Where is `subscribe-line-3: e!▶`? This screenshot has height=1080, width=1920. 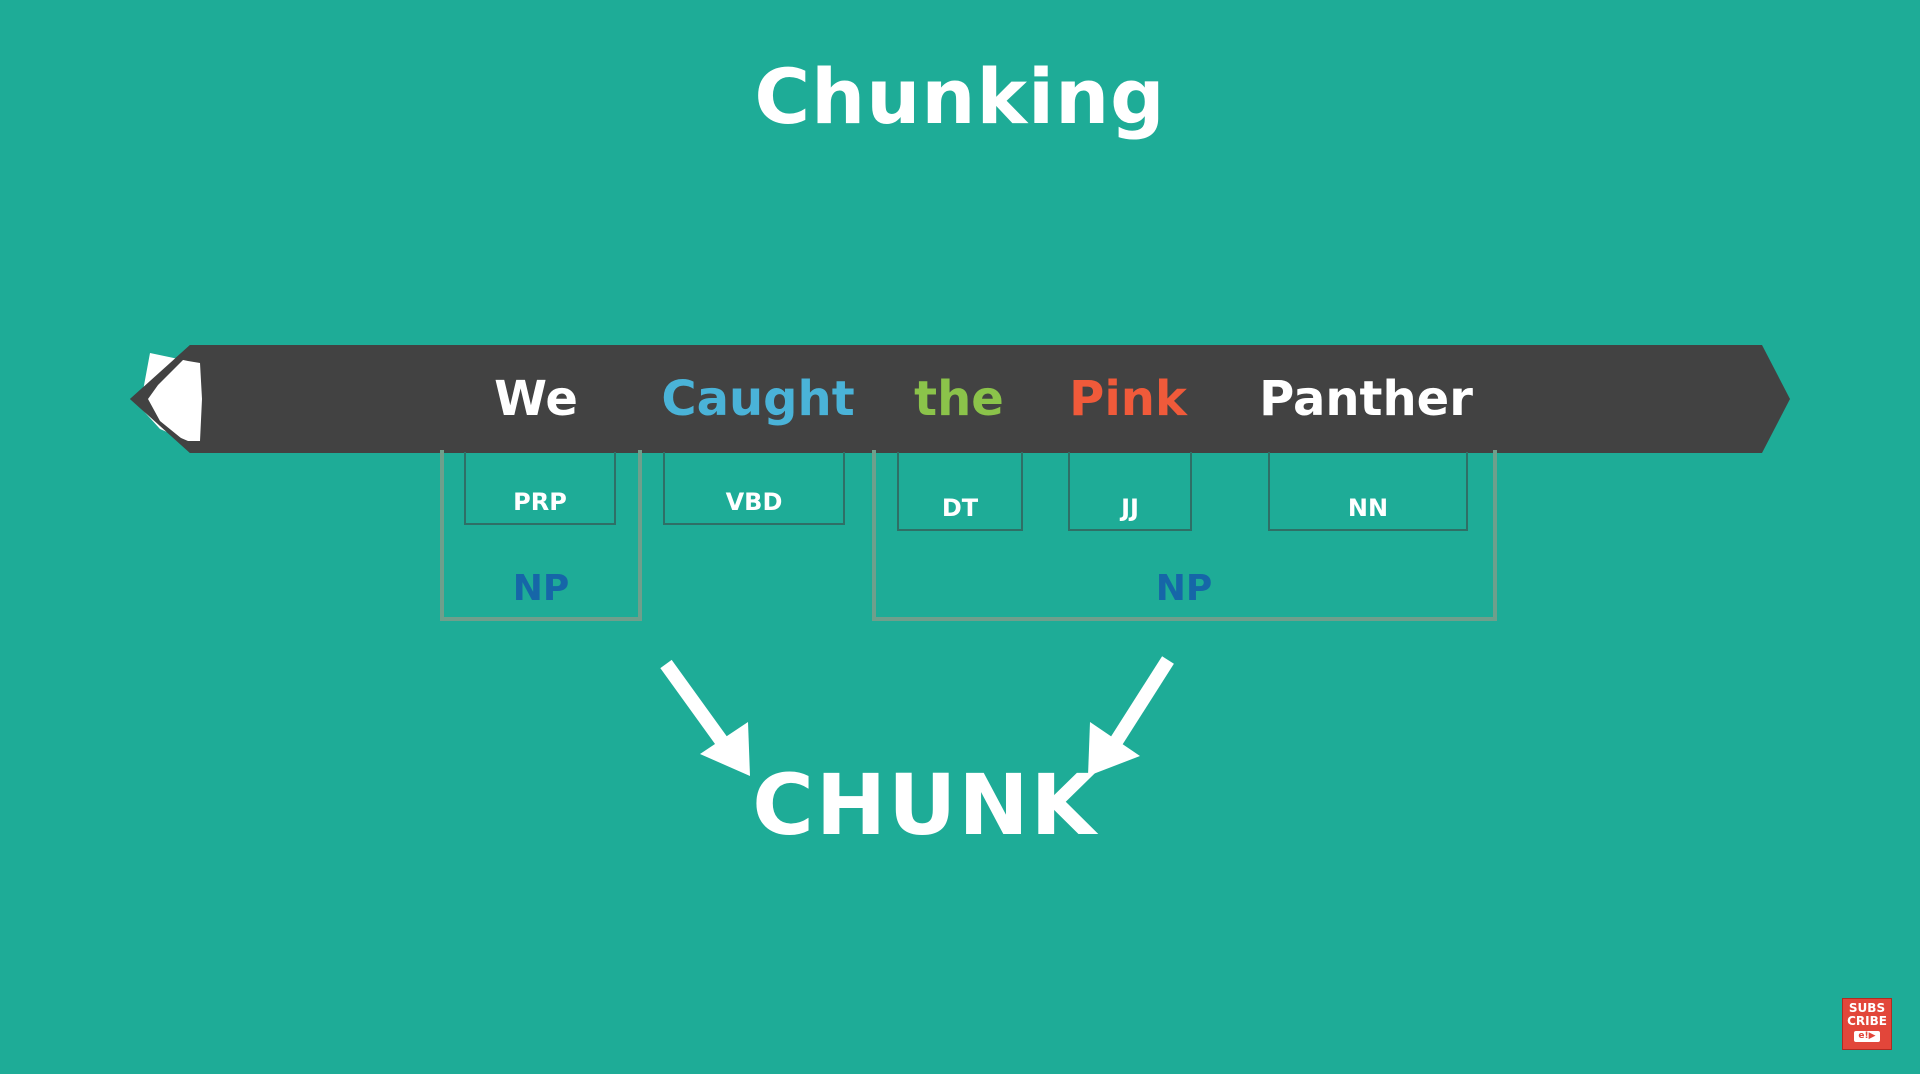
subscribe-line-3: e!▶ is located at coordinates (1867, 1036).